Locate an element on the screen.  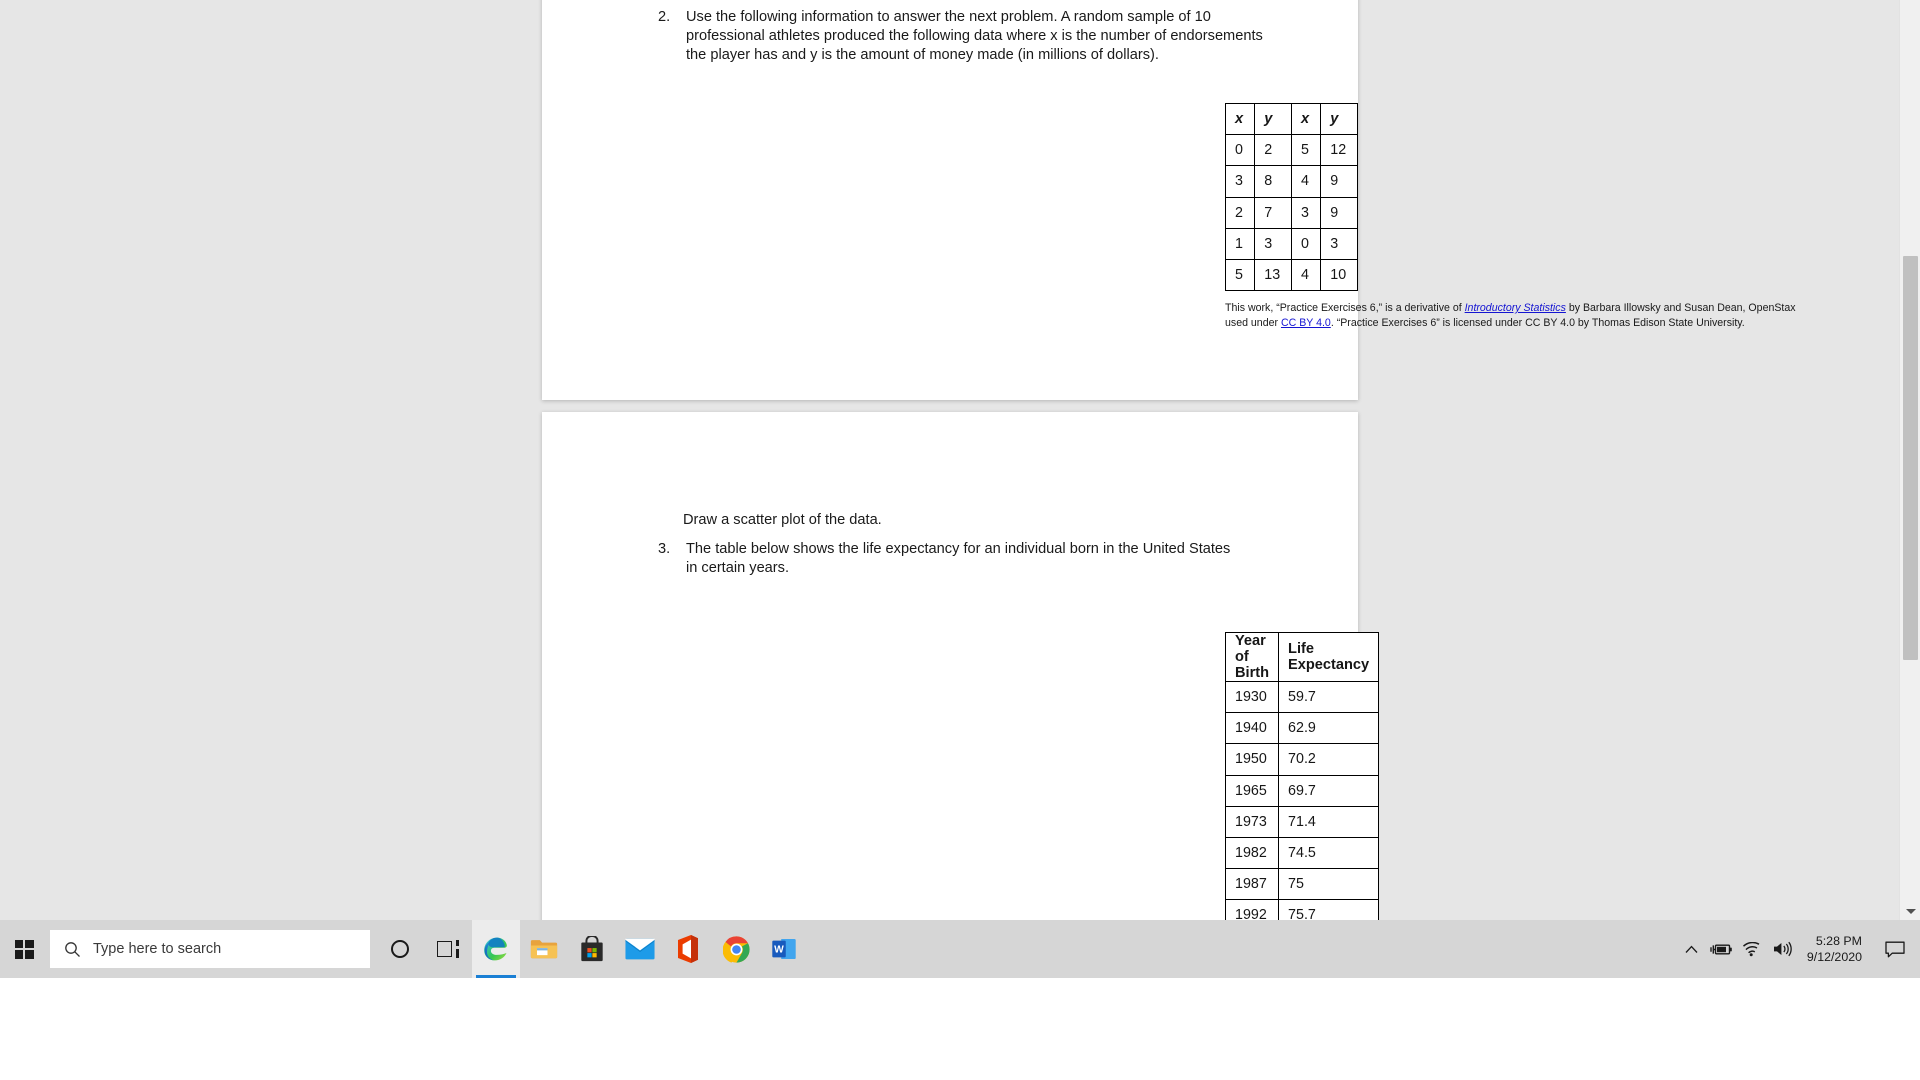
envelope-glyph is located at coordinates (640, 949).